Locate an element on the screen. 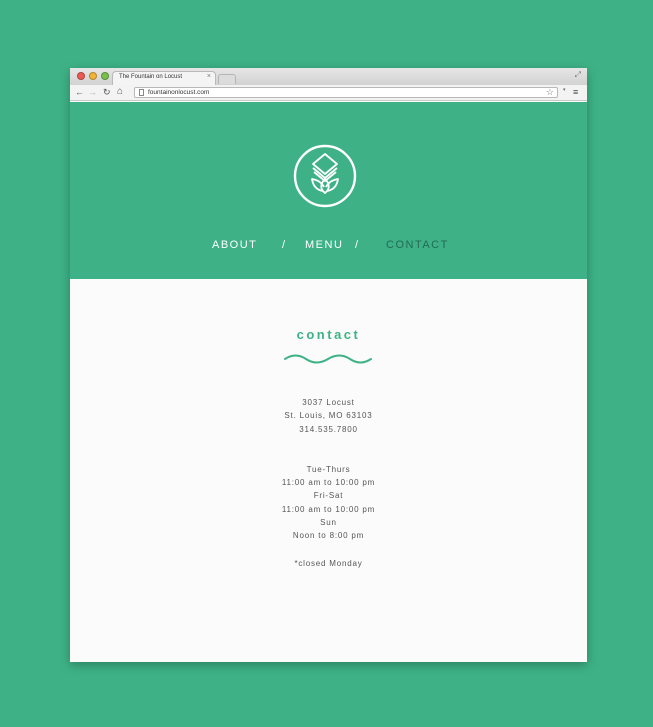  home-icon: ⌂ is located at coordinates (120, 92).